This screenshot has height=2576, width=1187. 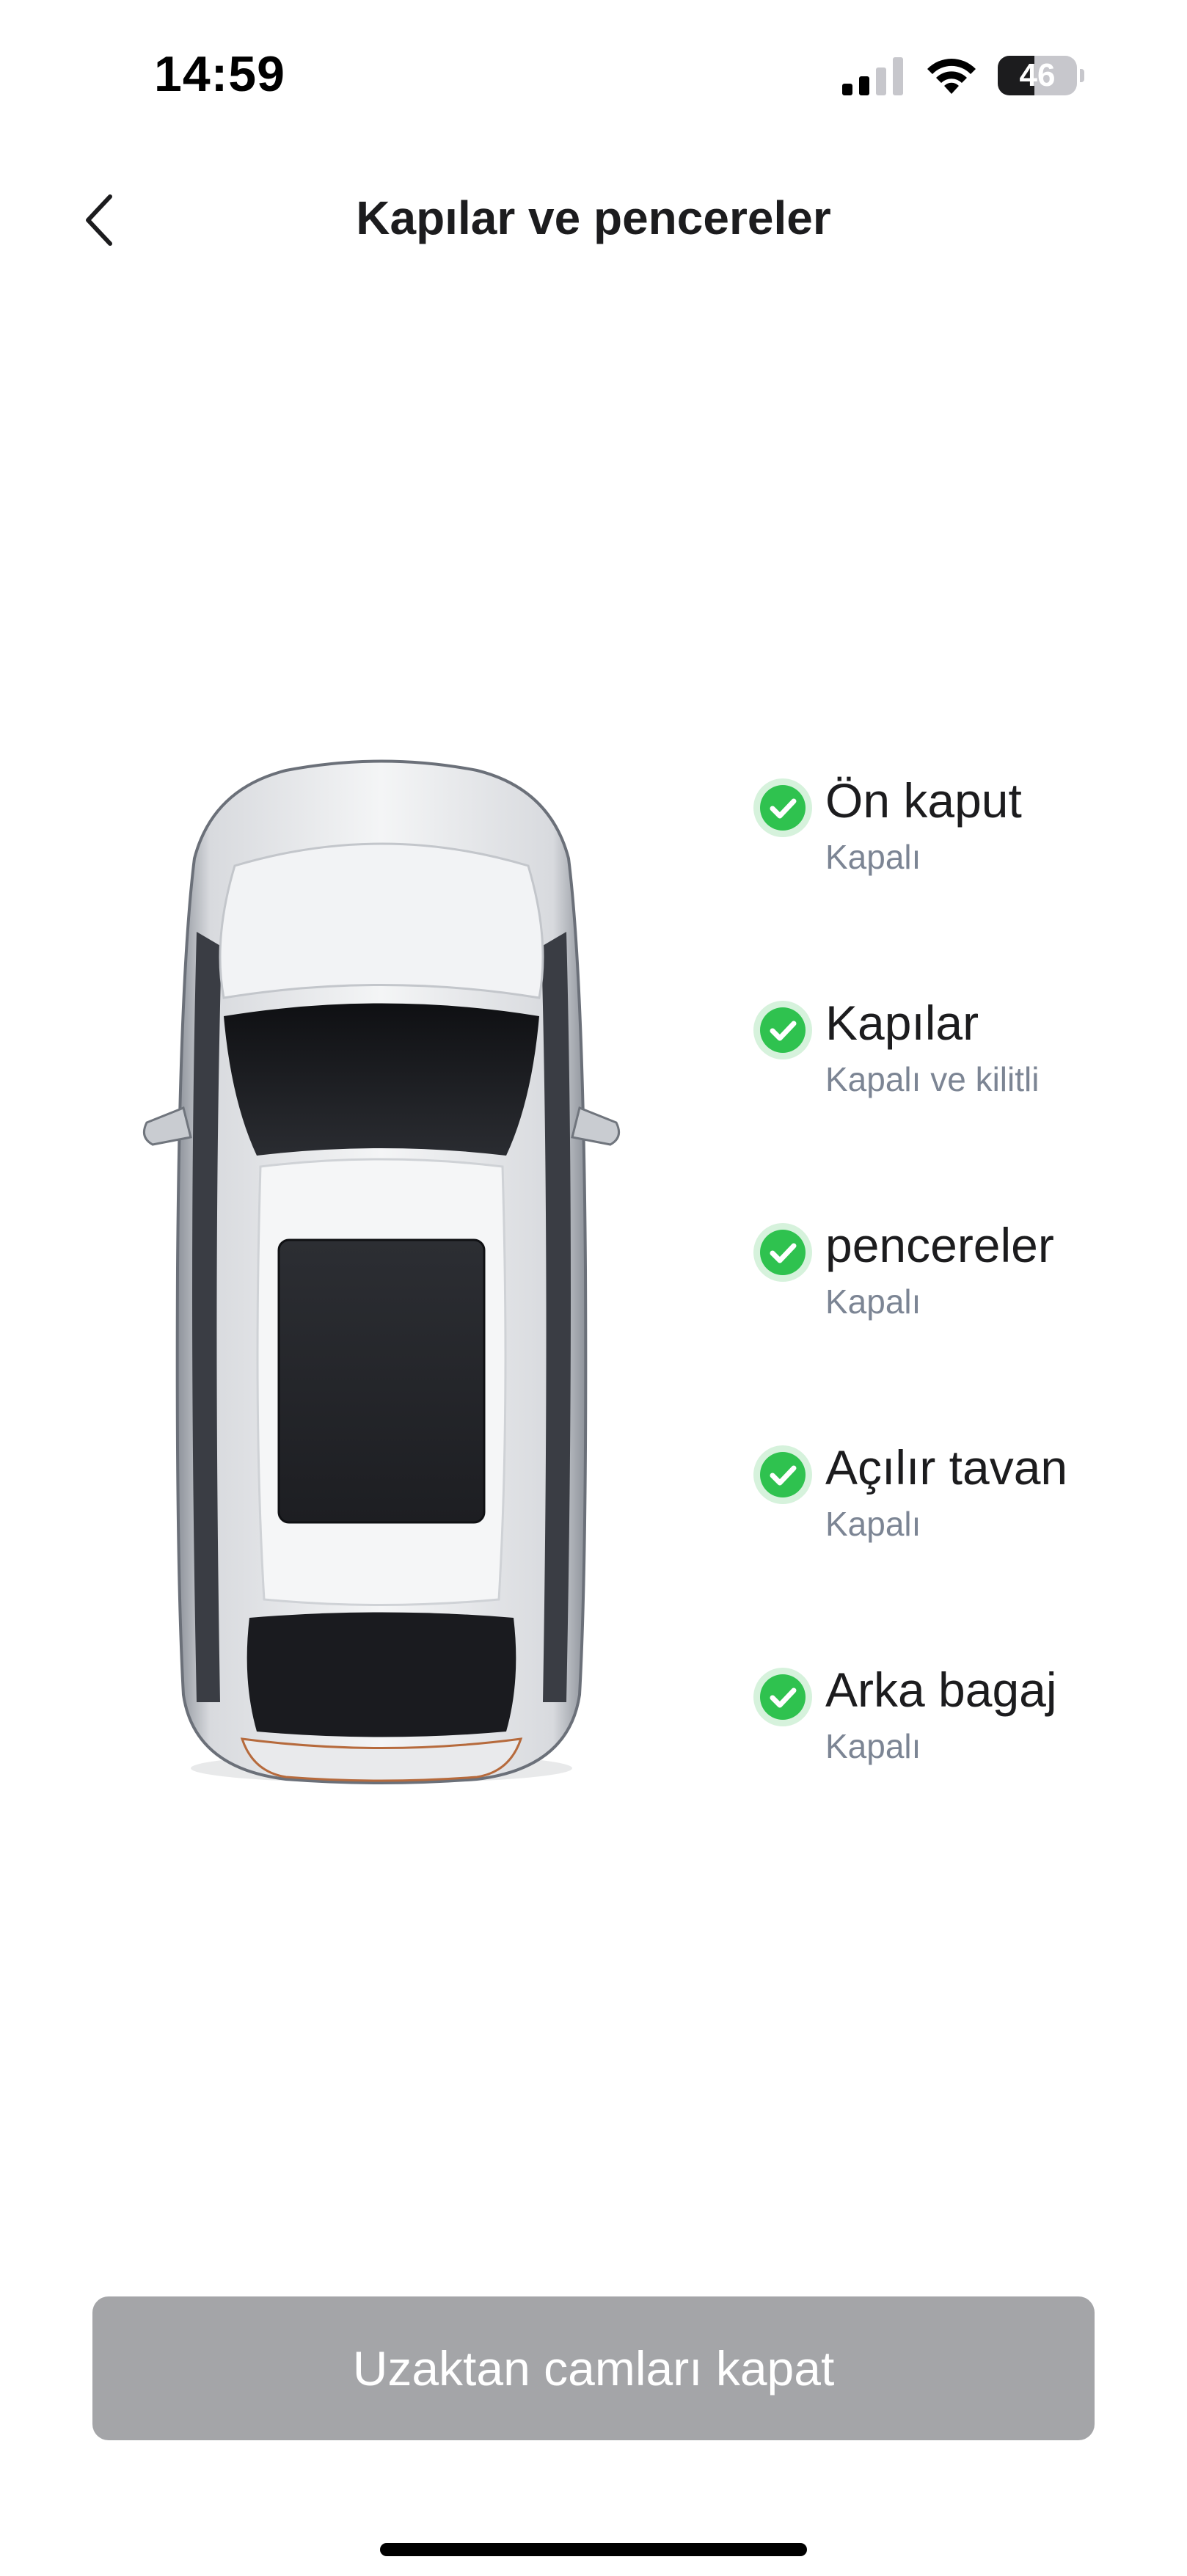 I want to click on status-item-name: Ön kaput, so click(x=923, y=801).